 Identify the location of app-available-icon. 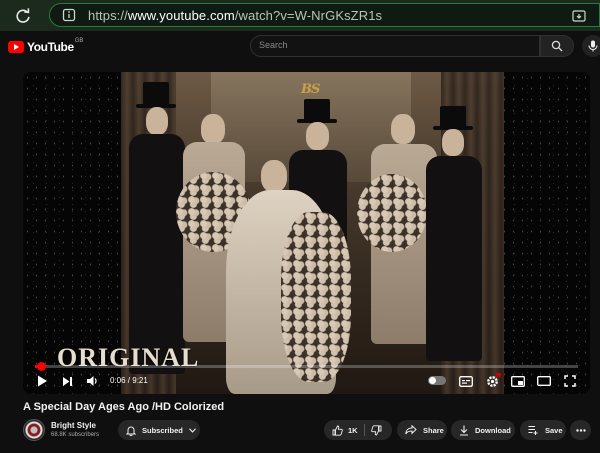
(579, 16).